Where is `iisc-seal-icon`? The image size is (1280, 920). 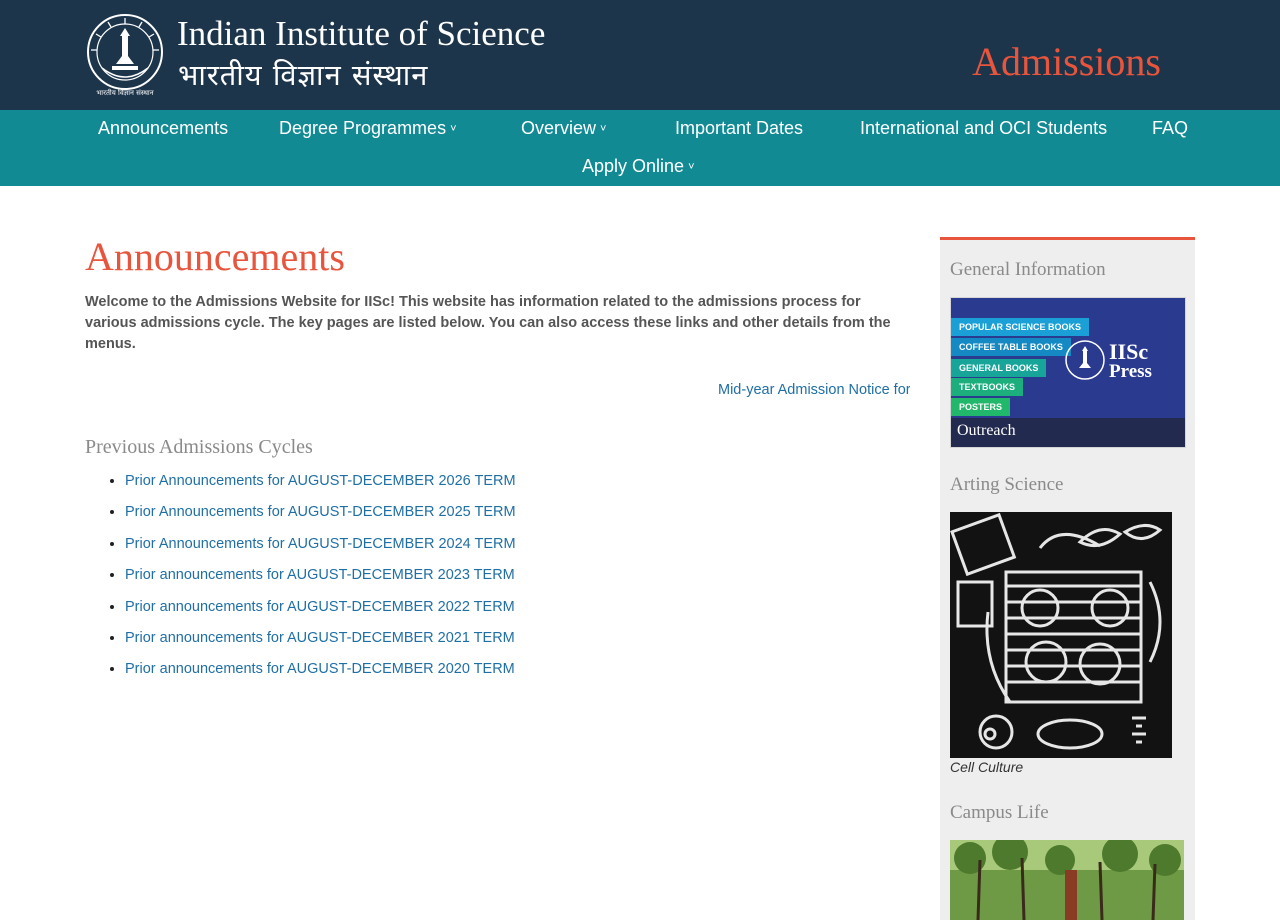 iisc-seal-icon is located at coordinates (1085, 360).